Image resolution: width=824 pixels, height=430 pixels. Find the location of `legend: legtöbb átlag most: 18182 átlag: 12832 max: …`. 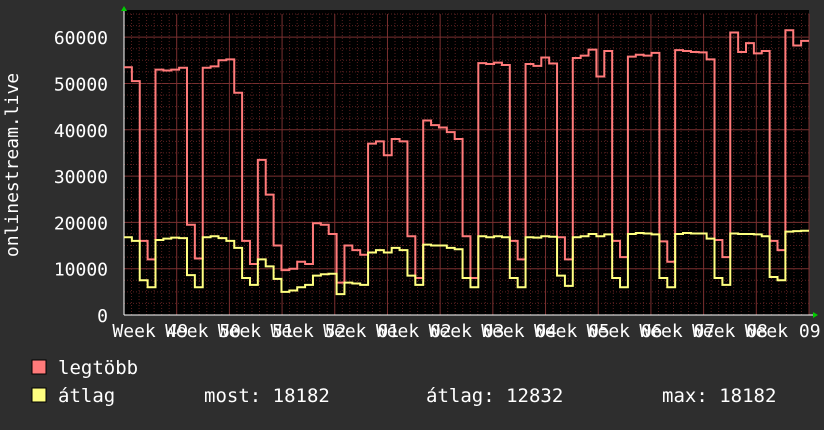

legend: legtöbb átlag most: 18182 átlag: 12832 max: … is located at coordinates (403, 382).